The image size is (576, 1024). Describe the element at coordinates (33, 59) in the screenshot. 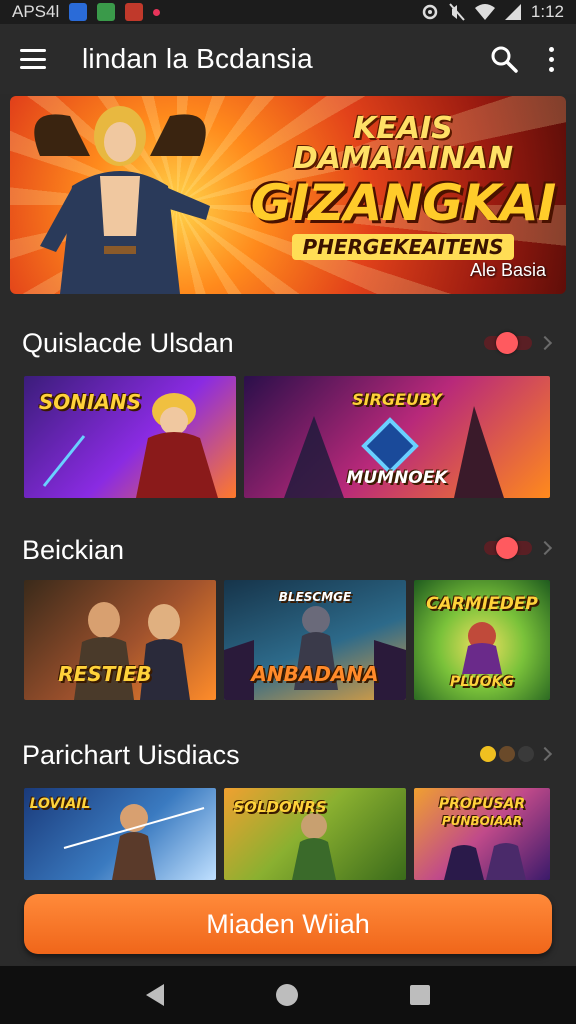

I see `menu-icon` at that location.